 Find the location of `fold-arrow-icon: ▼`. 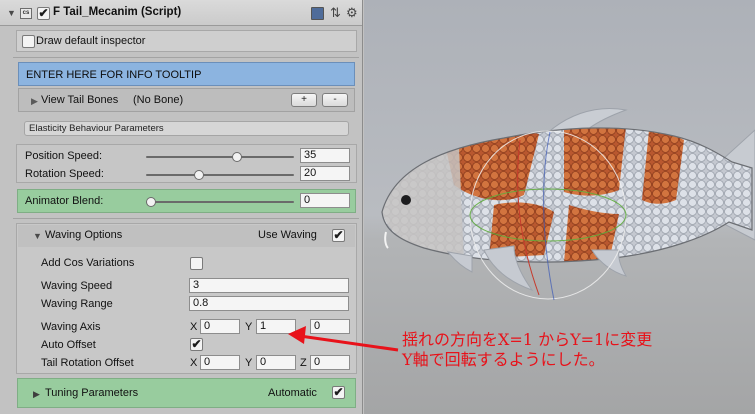

fold-arrow-icon: ▼ is located at coordinates (11, 13).